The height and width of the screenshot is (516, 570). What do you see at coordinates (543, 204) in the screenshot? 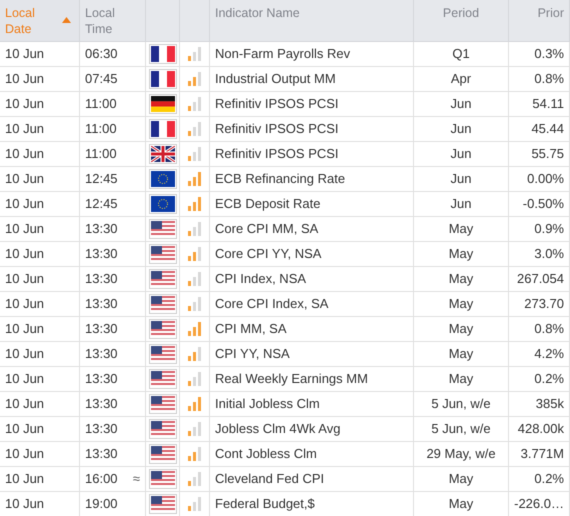
I see `prior-cell-text: -0.50%` at bounding box center [543, 204].